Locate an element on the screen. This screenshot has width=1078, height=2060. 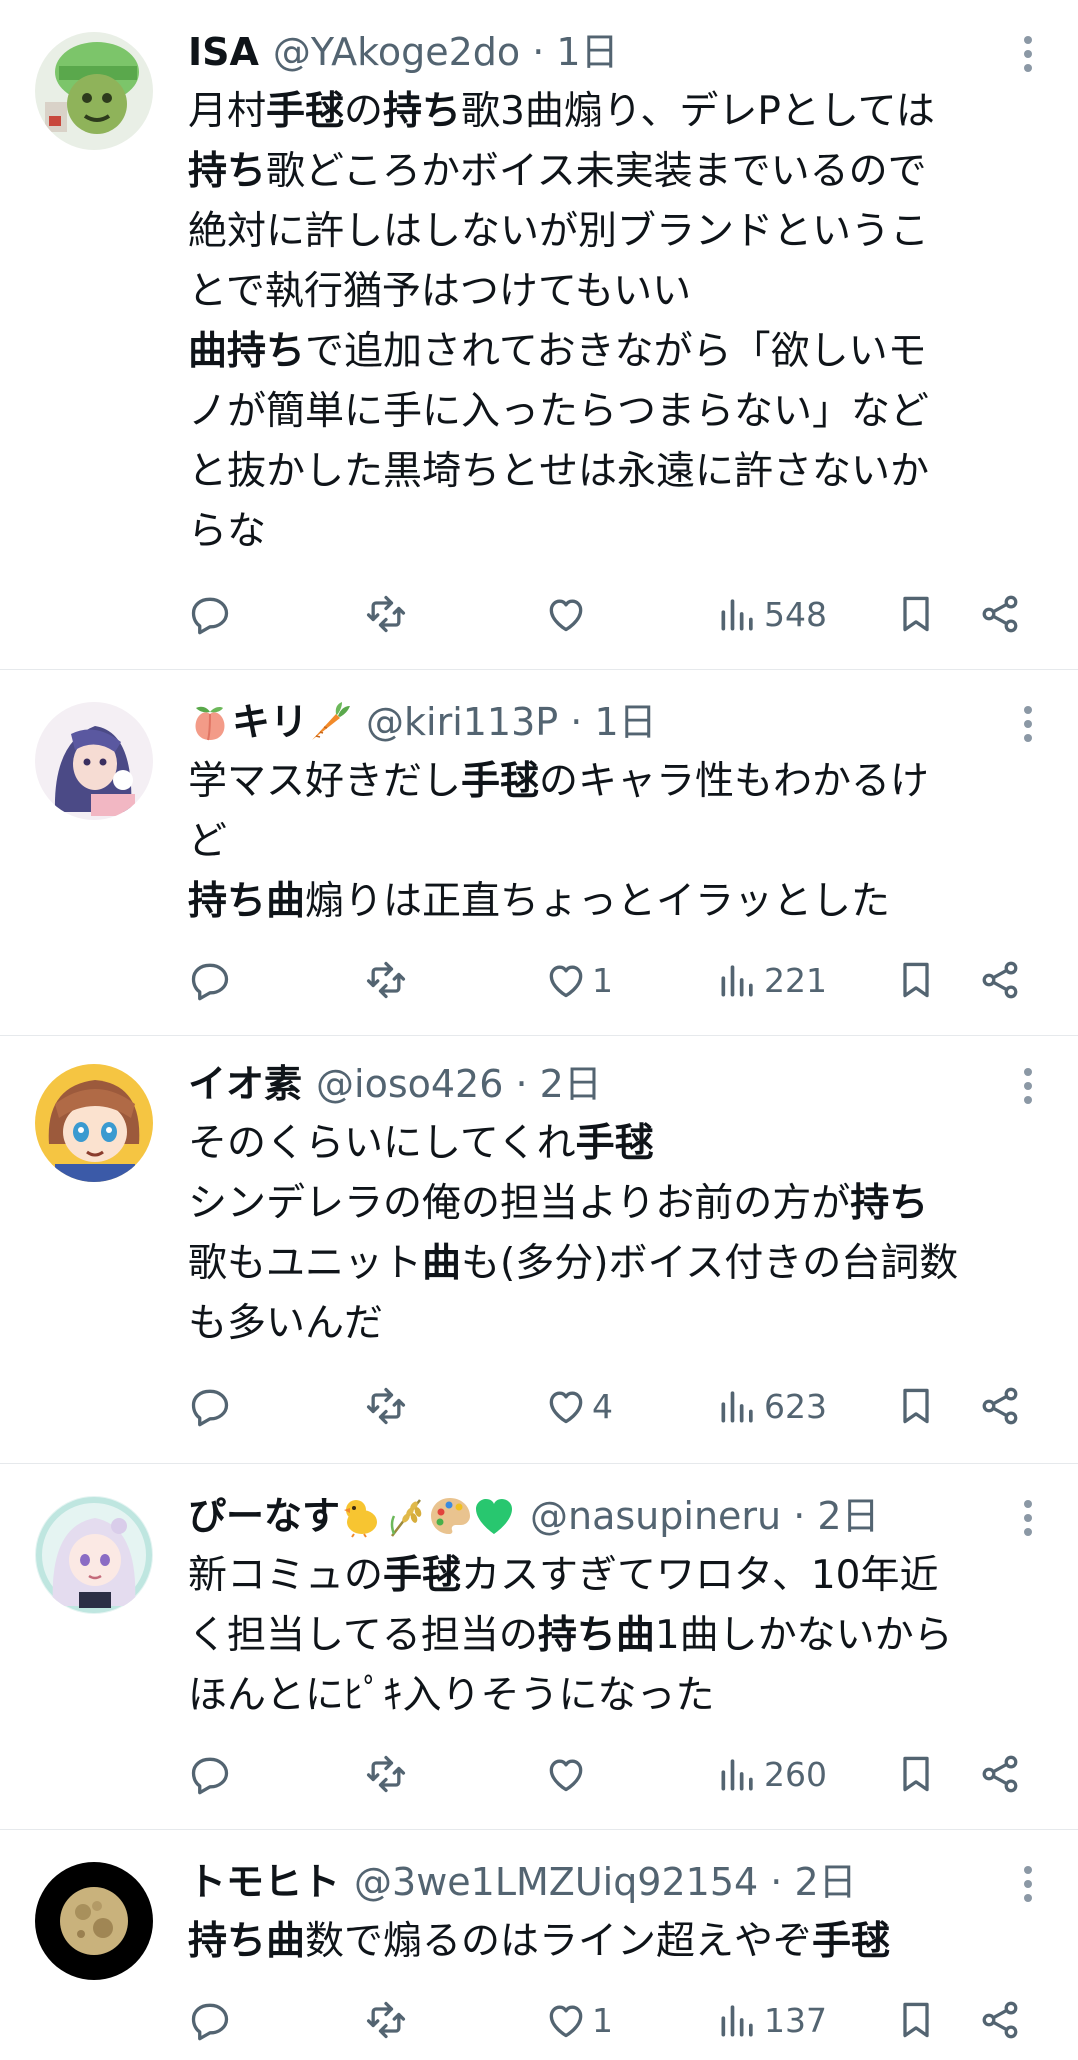
like-button: 4 is located at coordinates (578, 1406).